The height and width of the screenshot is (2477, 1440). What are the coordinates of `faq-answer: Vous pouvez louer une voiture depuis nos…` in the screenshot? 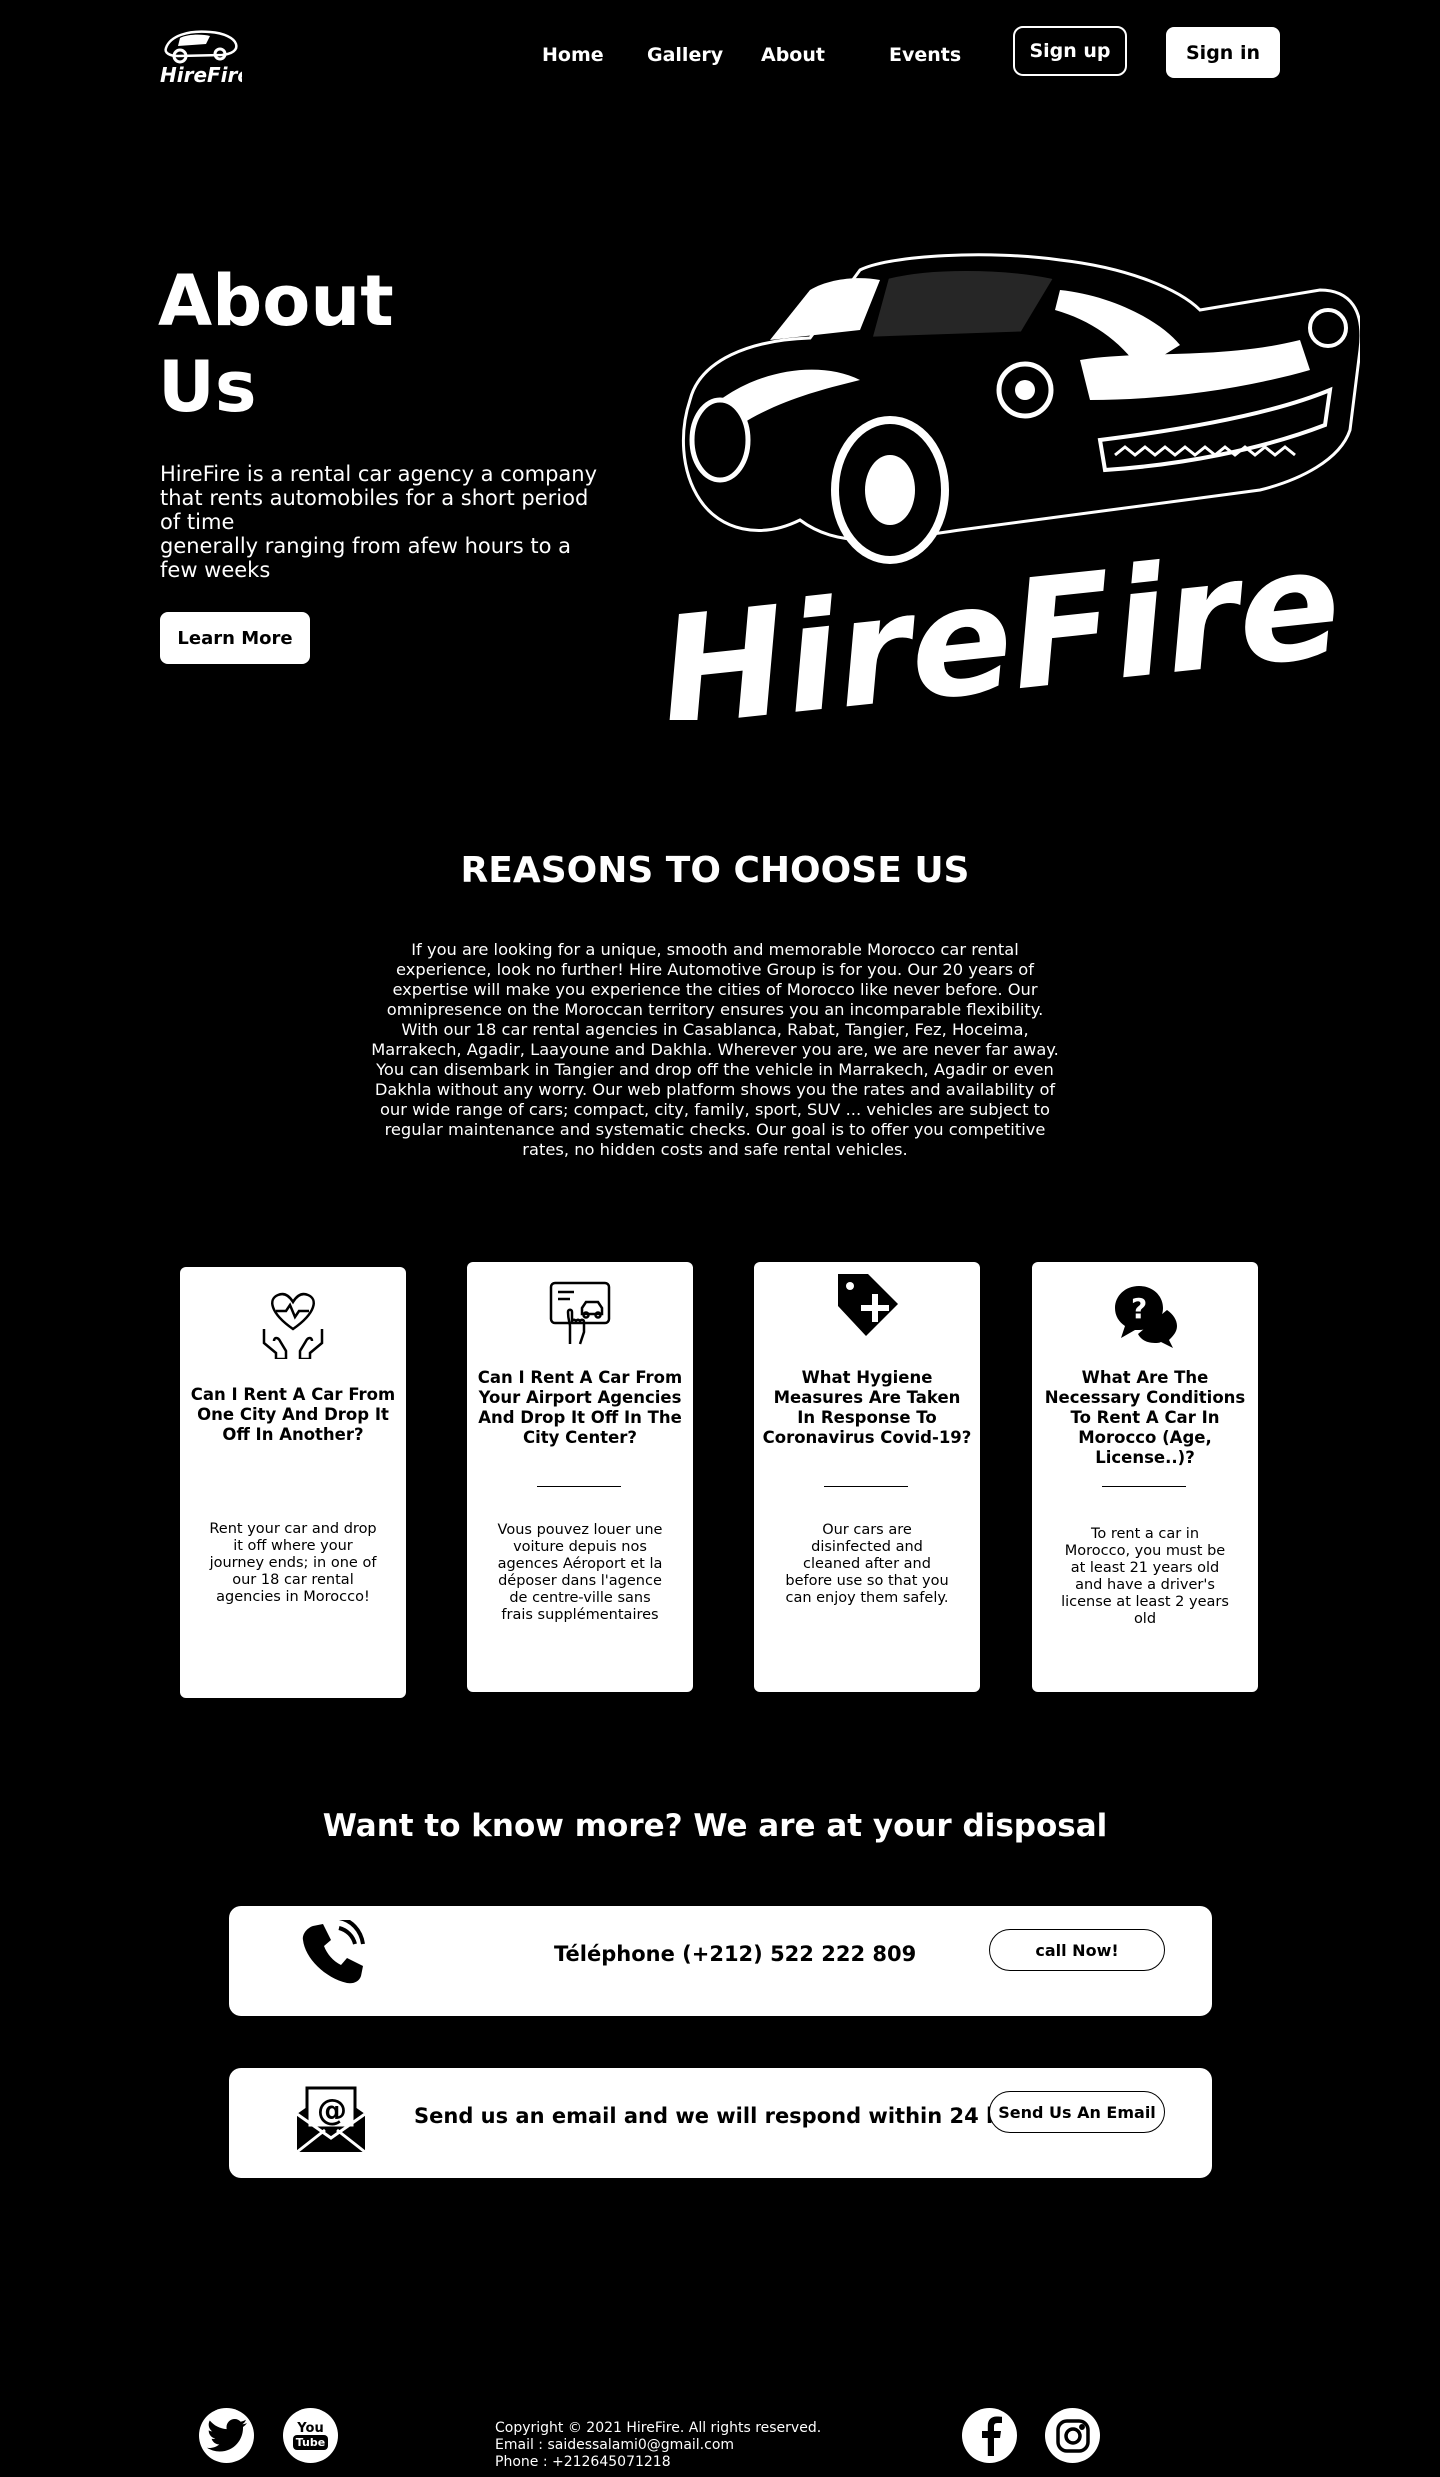 It's located at (580, 1572).